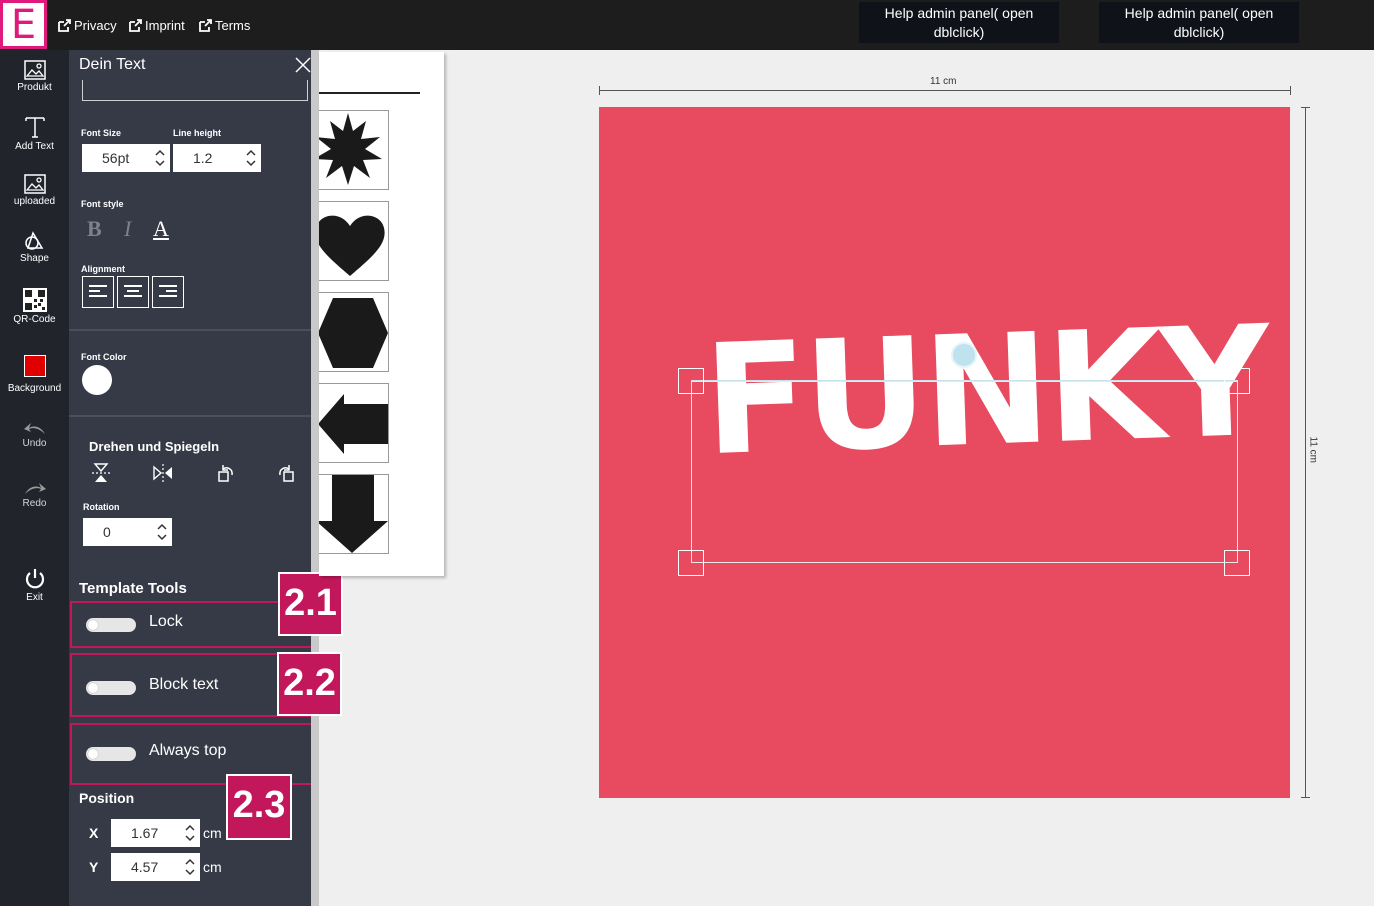 The image size is (1374, 906). I want to click on font-size-stepper: 56pt, so click(126, 158).